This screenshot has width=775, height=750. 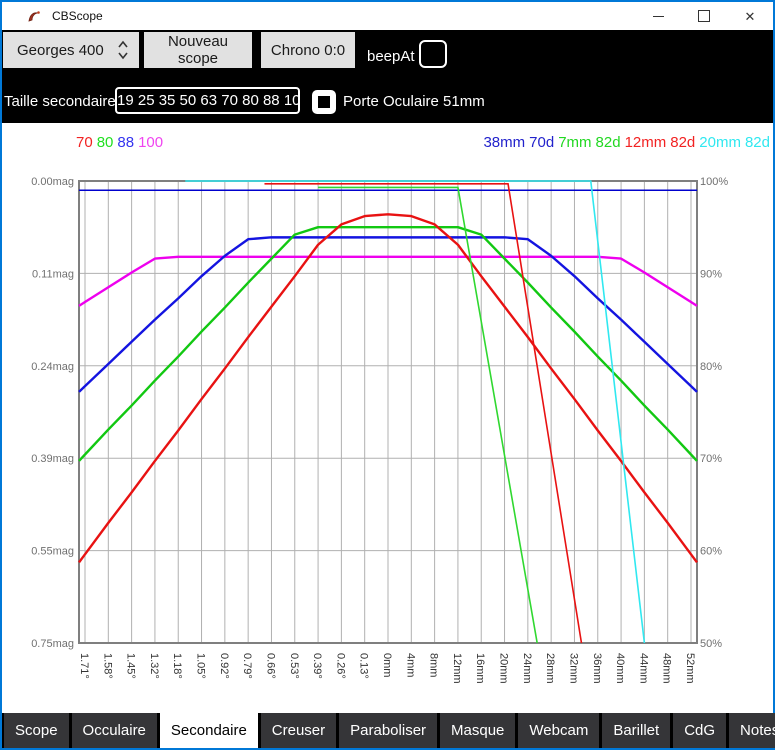 What do you see at coordinates (198, 50) in the screenshot?
I see `nouveau-scope-button: Nouveau scope` at bounding box center [198, 50].